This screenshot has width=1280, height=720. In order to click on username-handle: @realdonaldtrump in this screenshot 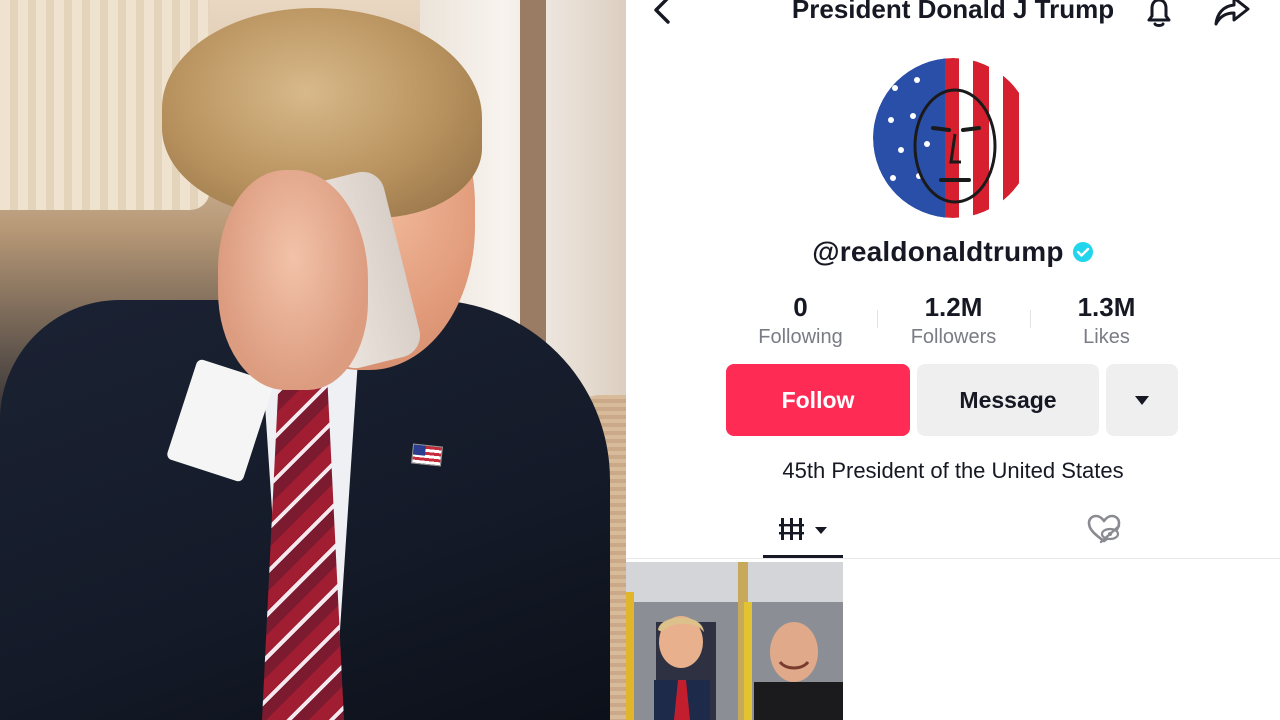, I will do `click(938, 251)`.